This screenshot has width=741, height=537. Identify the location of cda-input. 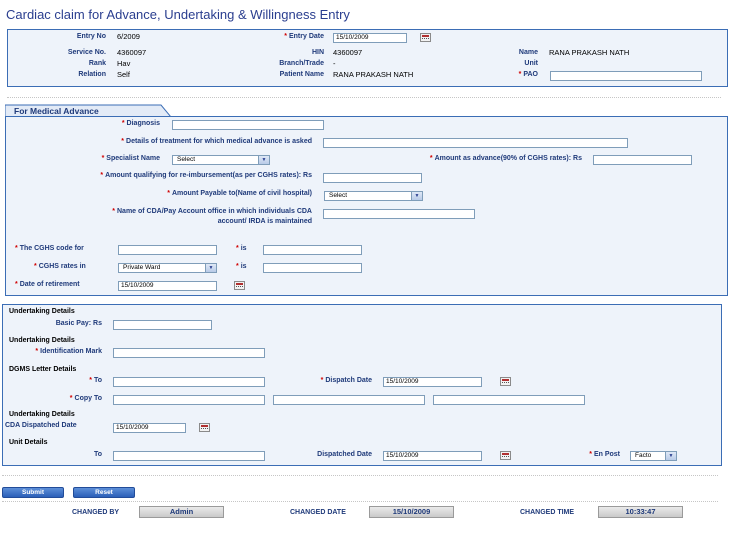
(399, 214).